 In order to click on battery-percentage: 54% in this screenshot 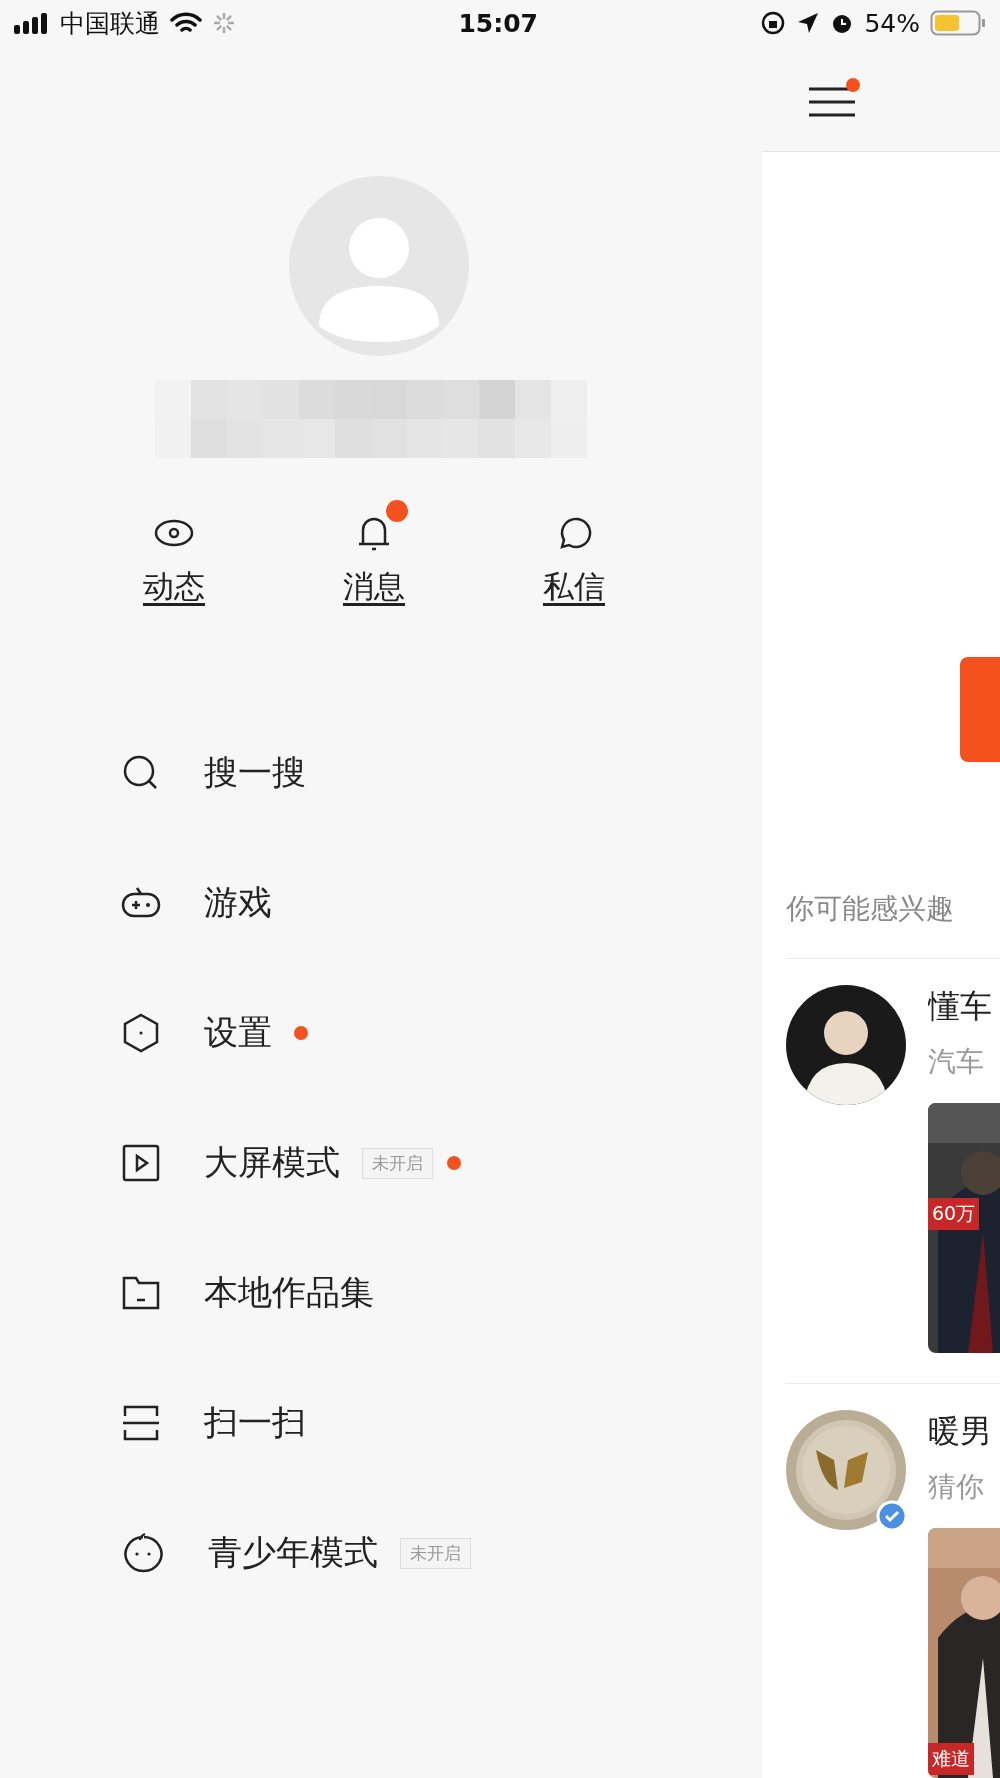, I will do `click(892, 23)`.